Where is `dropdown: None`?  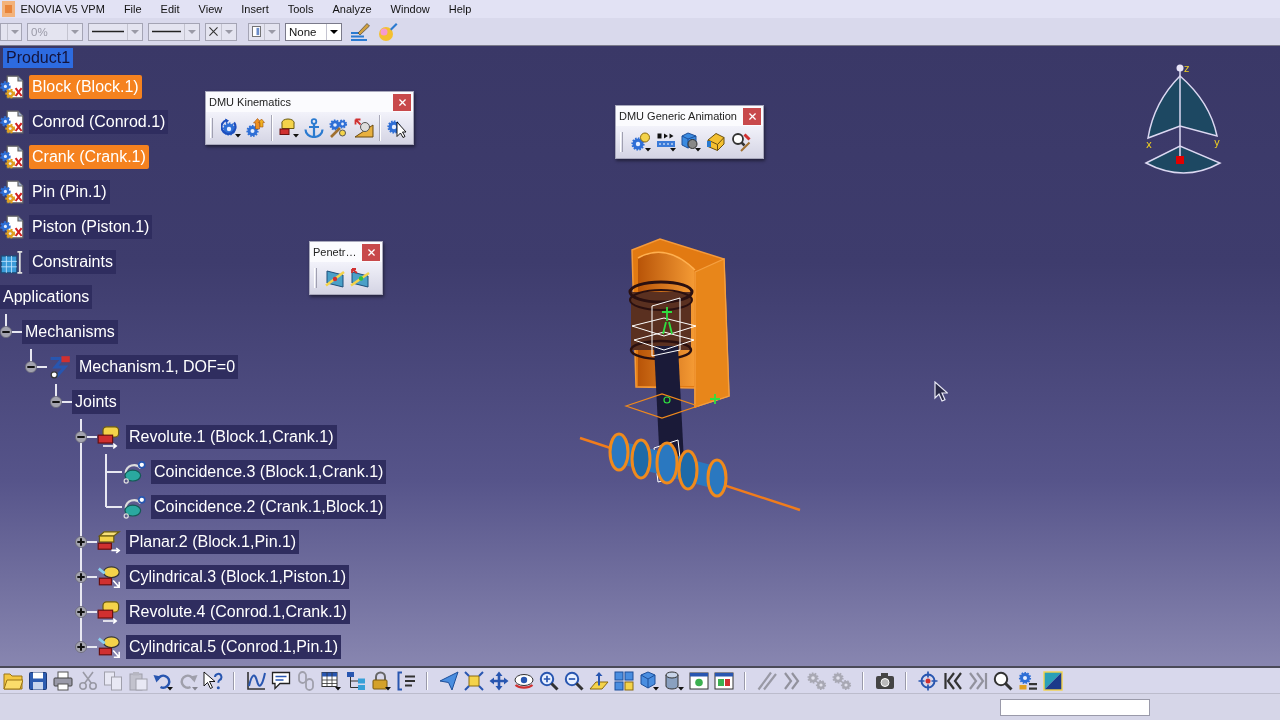 dropdown: None is located at coordinates (313, 31).